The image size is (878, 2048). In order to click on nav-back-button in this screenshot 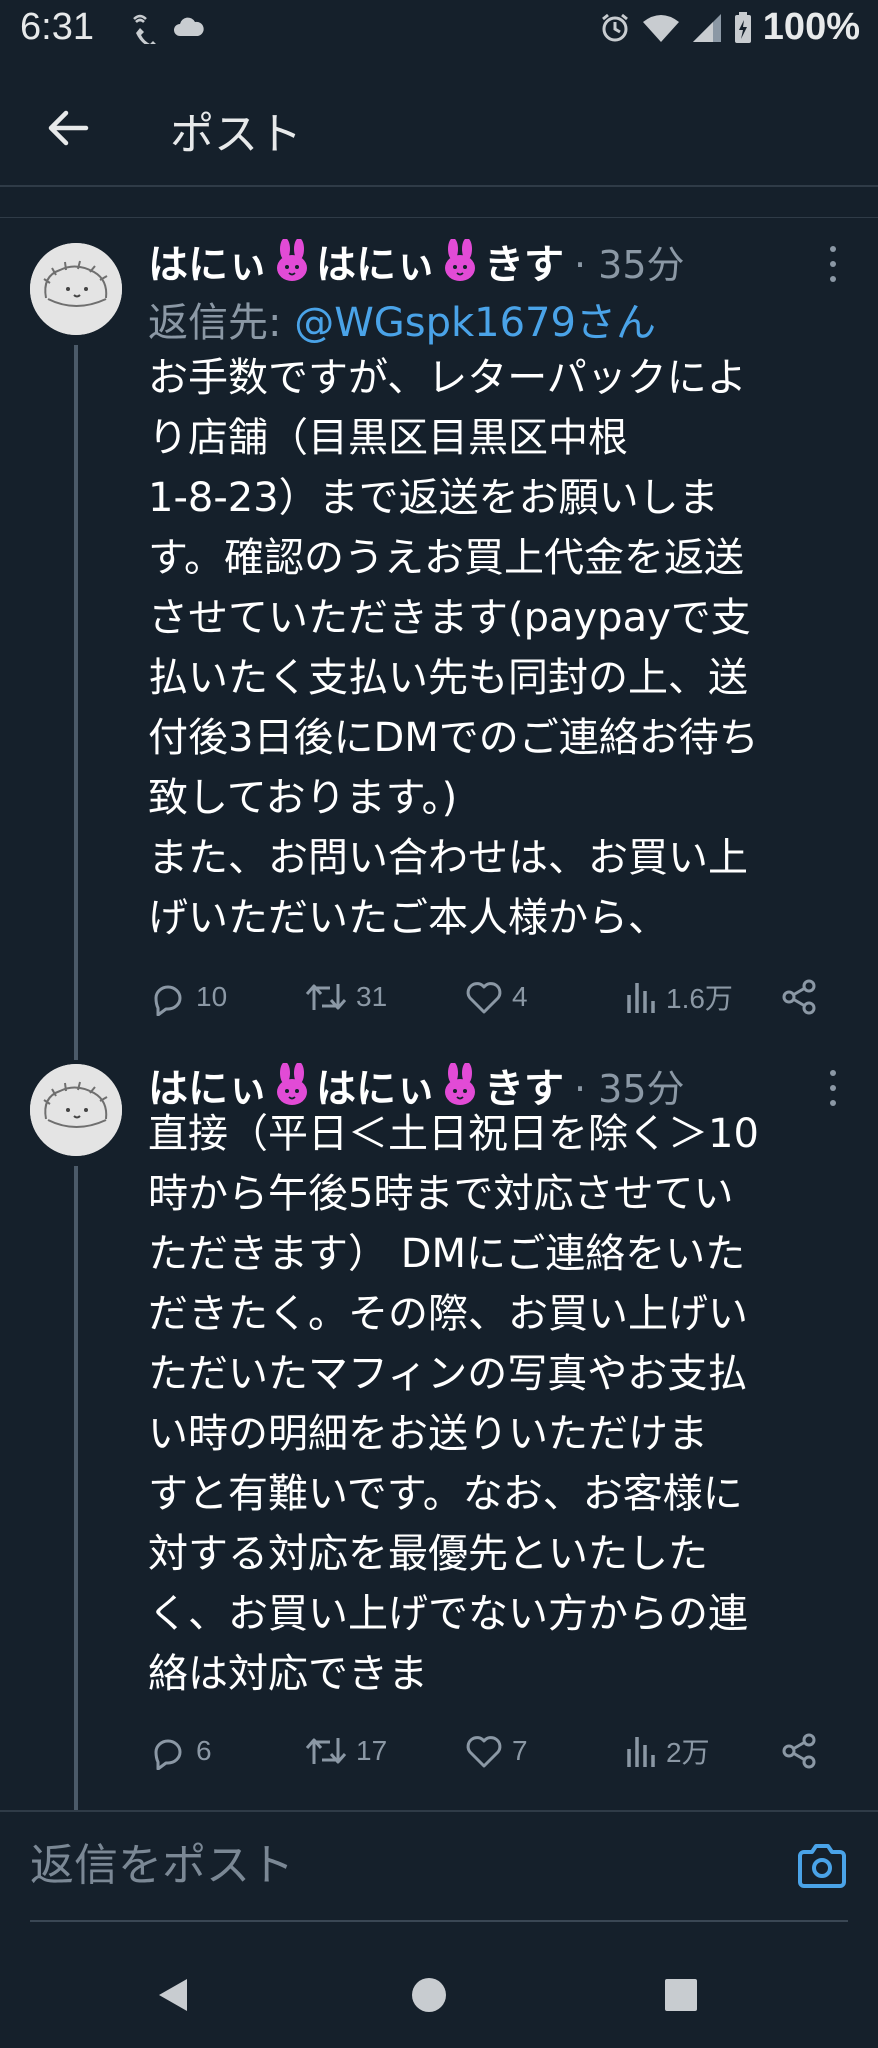, I will do `click(173, 1995)`.